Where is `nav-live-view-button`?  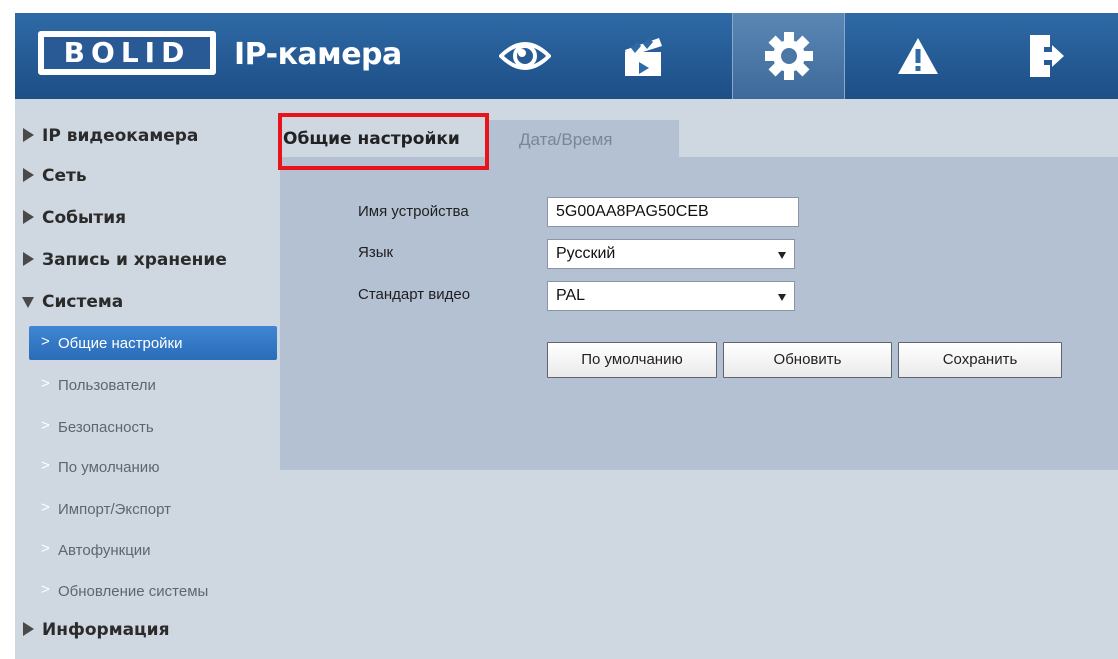 nav-live-view-button is located at coordinates (524, 56).